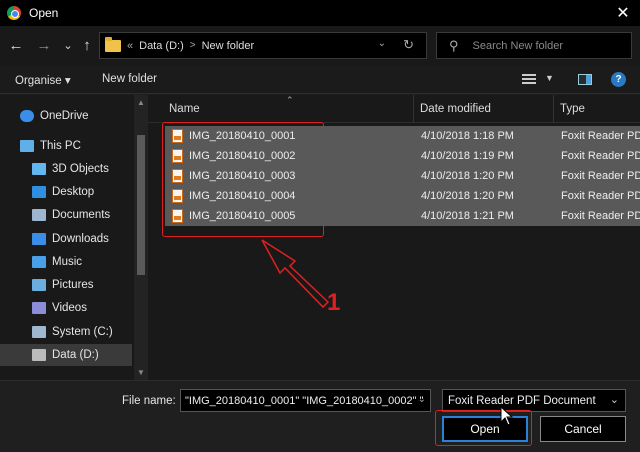  Describe the element at coordinates (394, 109) in the screenshot. I see `column-header: ⌃ Name Date modified Type` at that location.